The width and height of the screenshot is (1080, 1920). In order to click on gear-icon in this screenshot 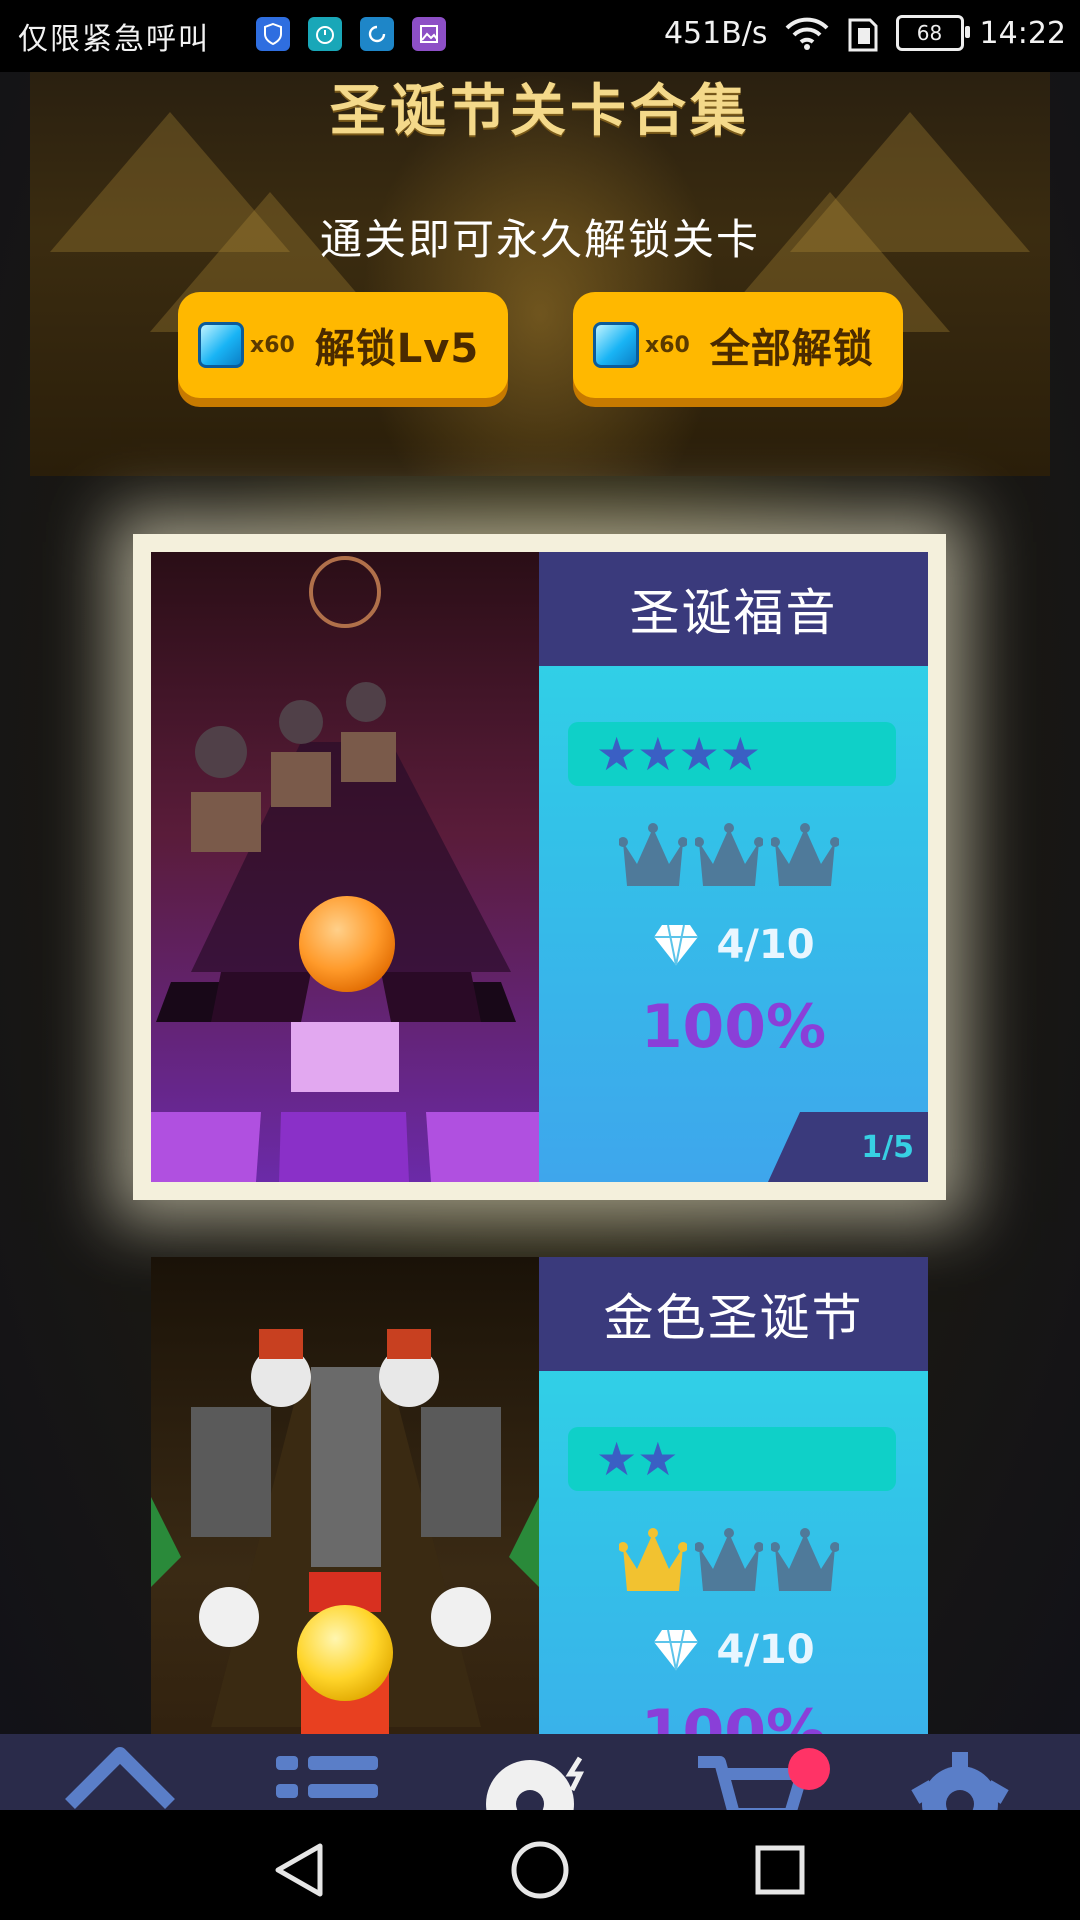, I will do `click(960, 1777)`.